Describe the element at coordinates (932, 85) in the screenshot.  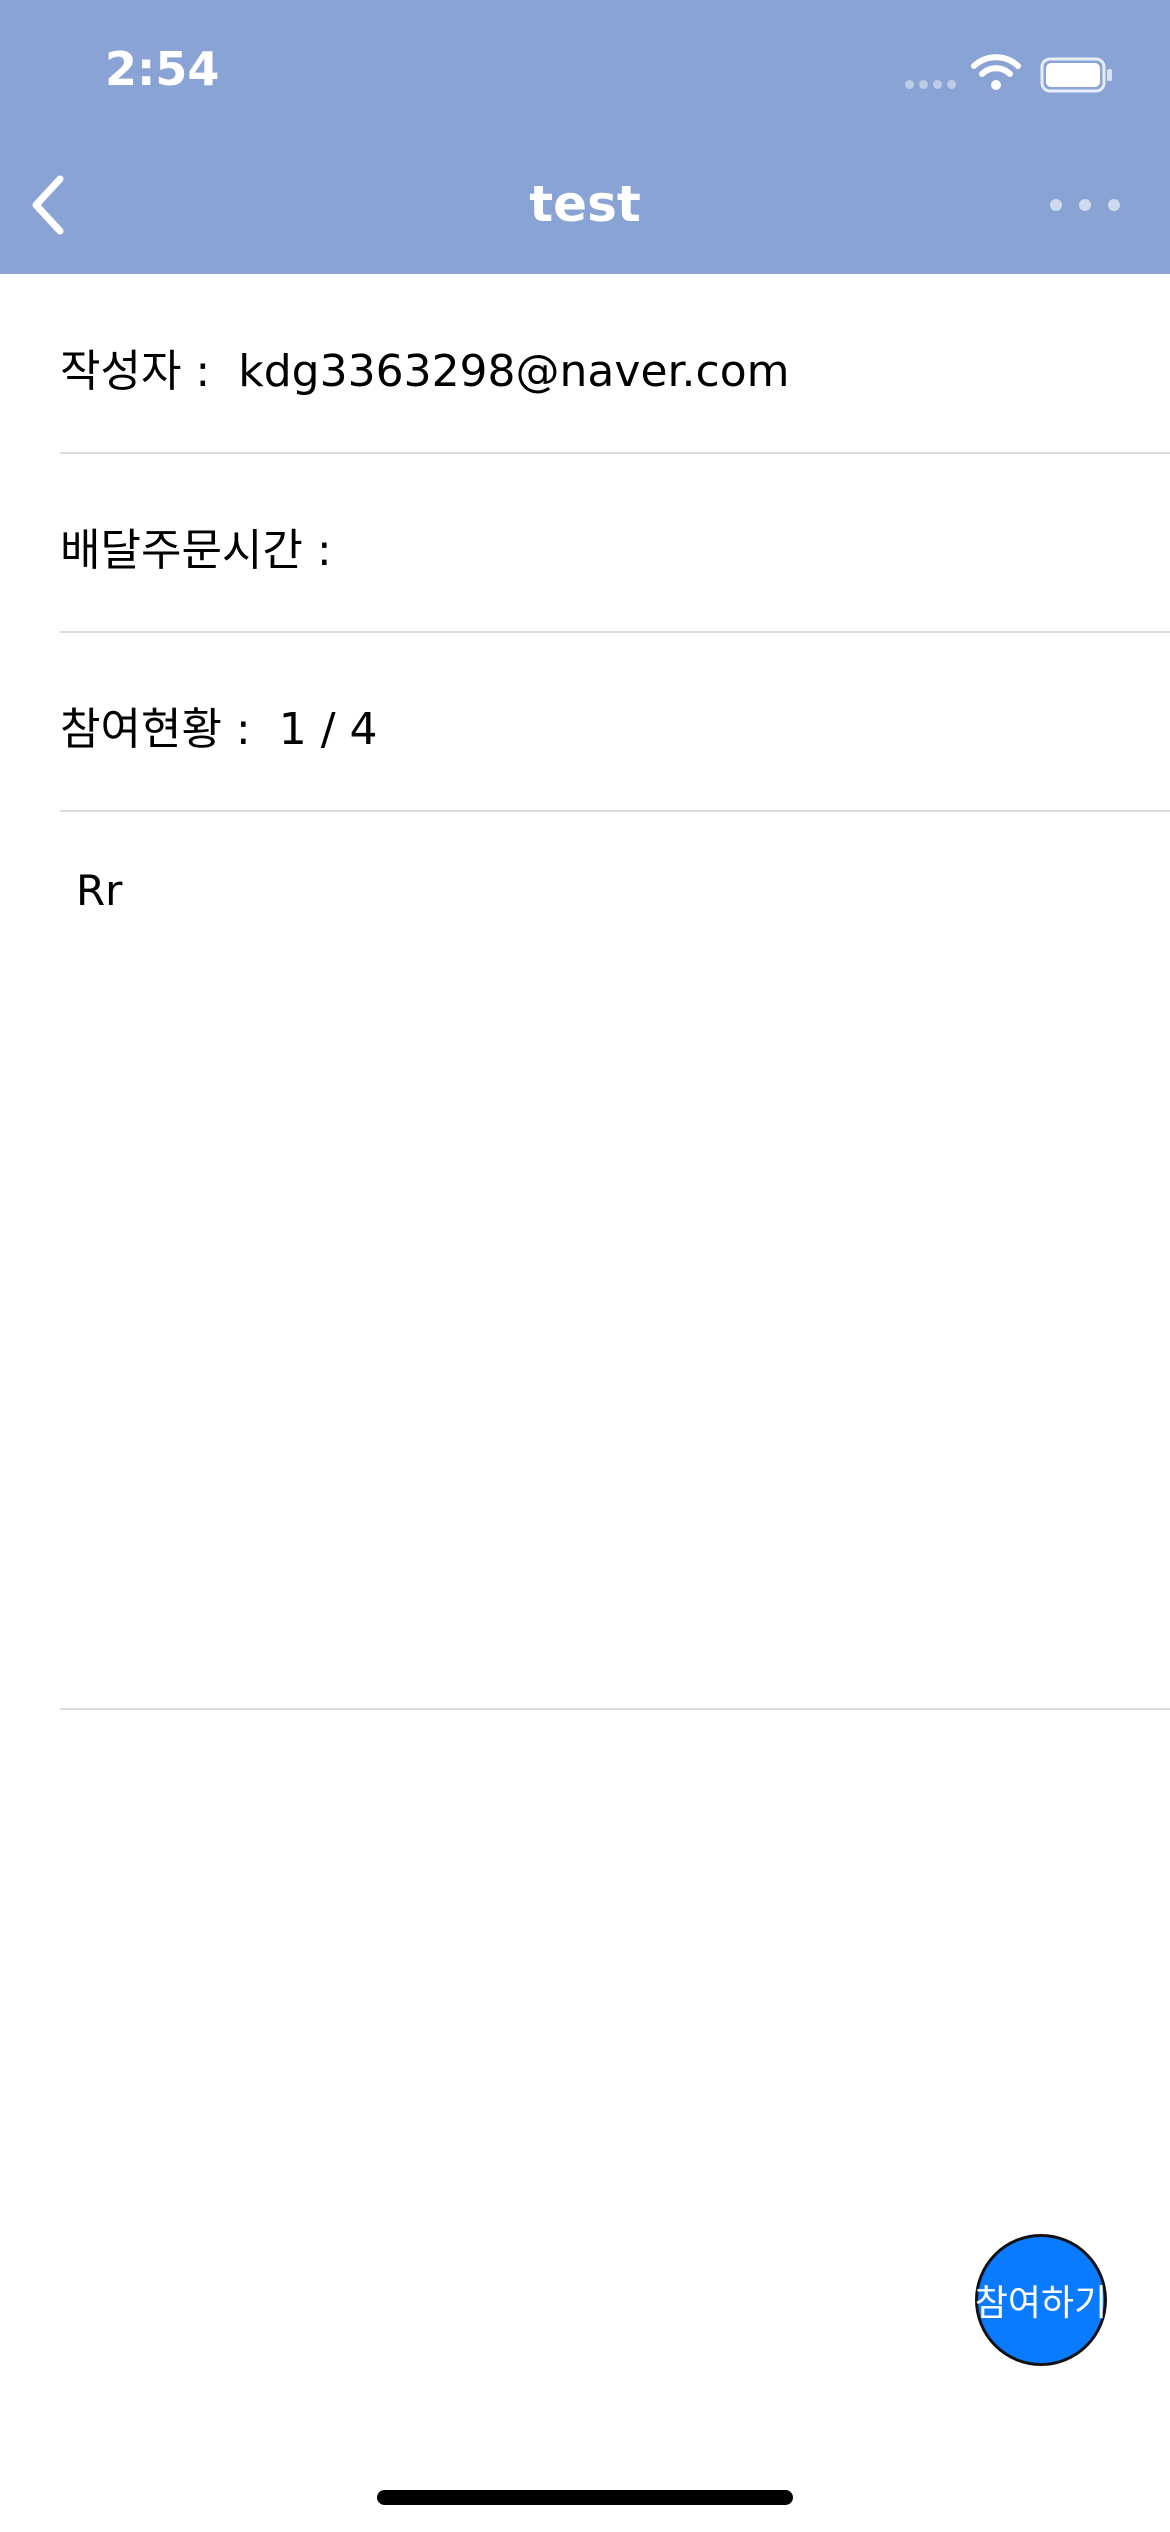
I see `cellular-signal-icon` at that location.